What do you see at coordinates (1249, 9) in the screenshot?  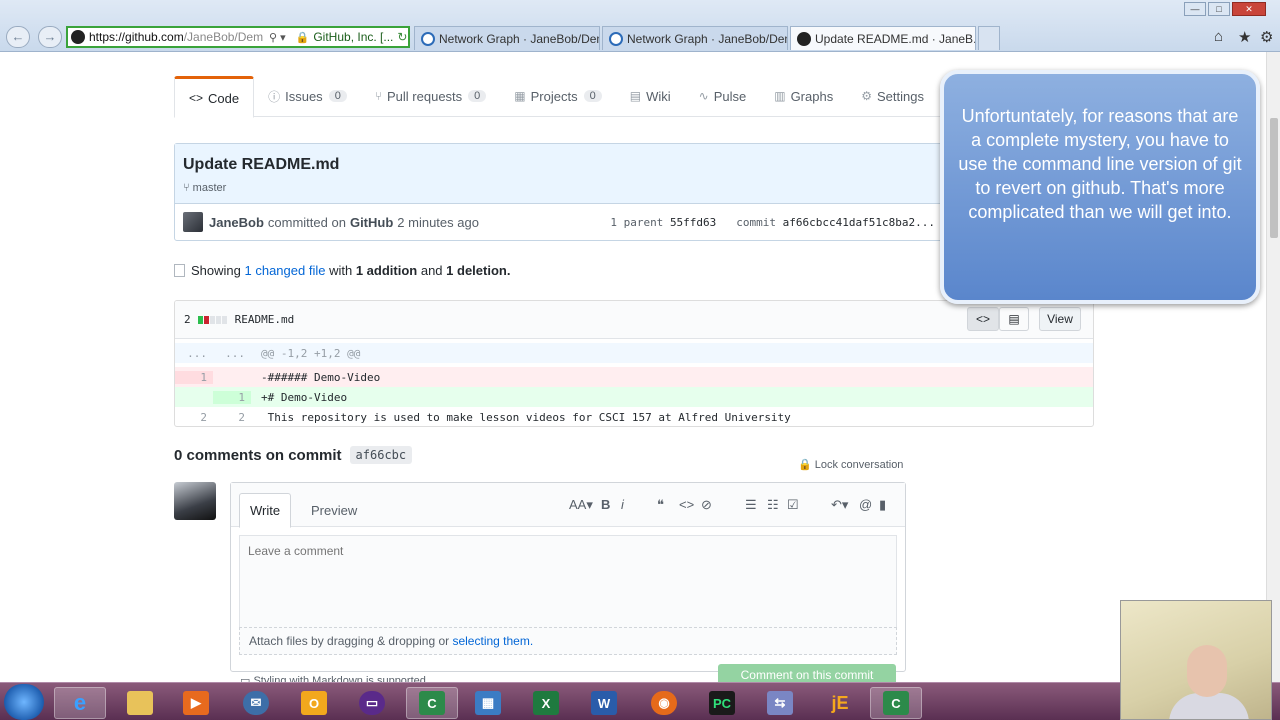 I see `close-window-button: ✕` at bounding box center [1249, 9].